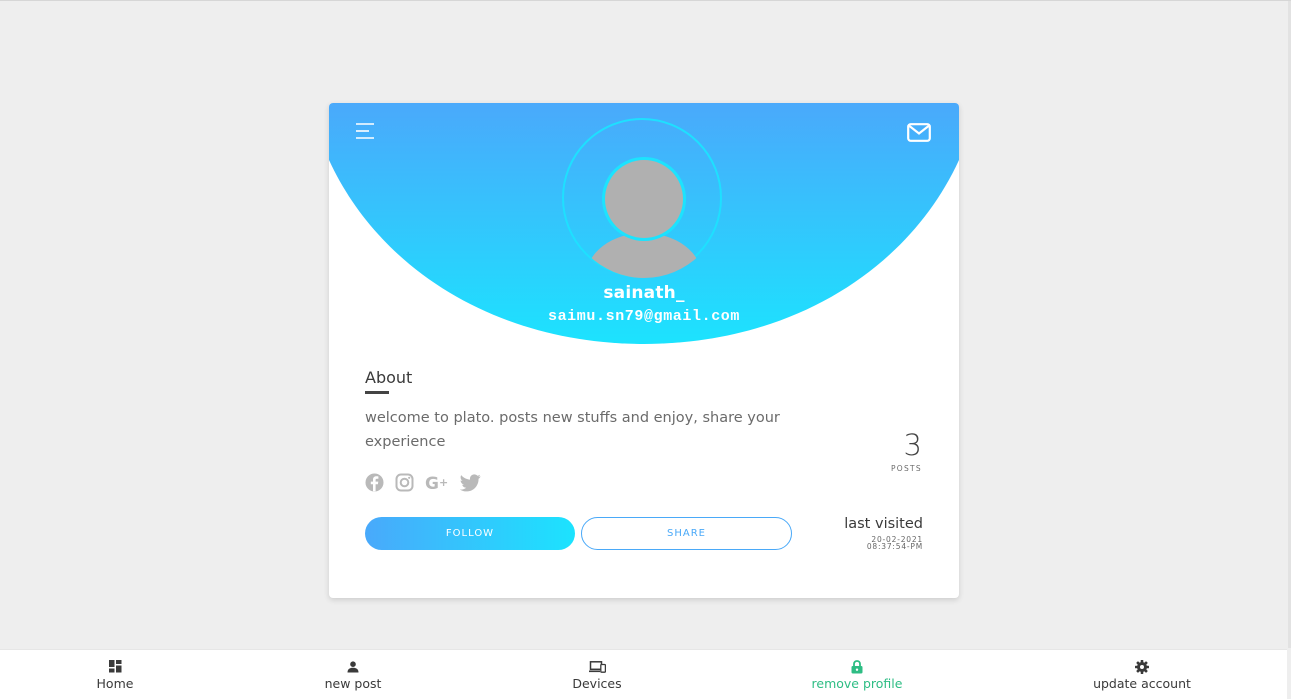 This screenshot has width=1291, height=699. I want to click on profile-username: sainath_, so click(644, 293).